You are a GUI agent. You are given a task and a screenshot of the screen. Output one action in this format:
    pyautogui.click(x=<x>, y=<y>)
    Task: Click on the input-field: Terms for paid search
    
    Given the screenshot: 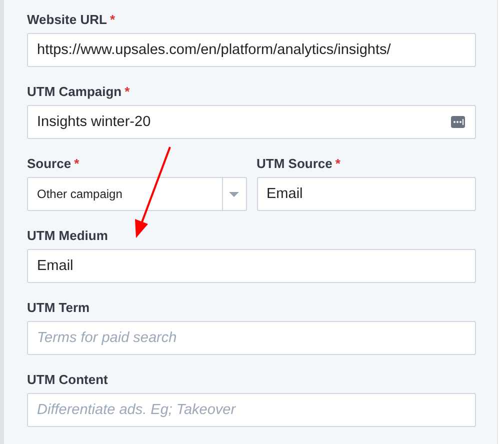 What is the action you would take?
    pyautogui.click(x=251, y=338)
    